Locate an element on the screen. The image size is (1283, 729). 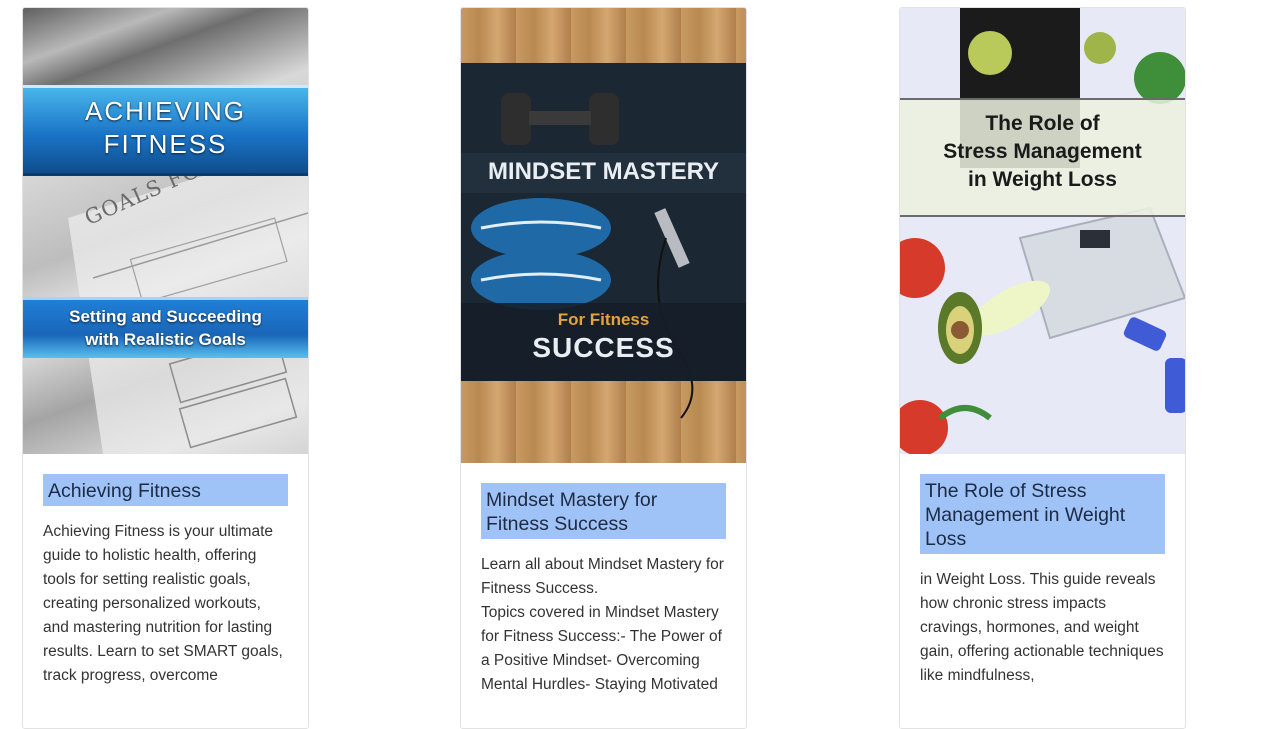
cover-subtitle-banner: For Fitness SUCCESS is located at coordinates (603, 342).